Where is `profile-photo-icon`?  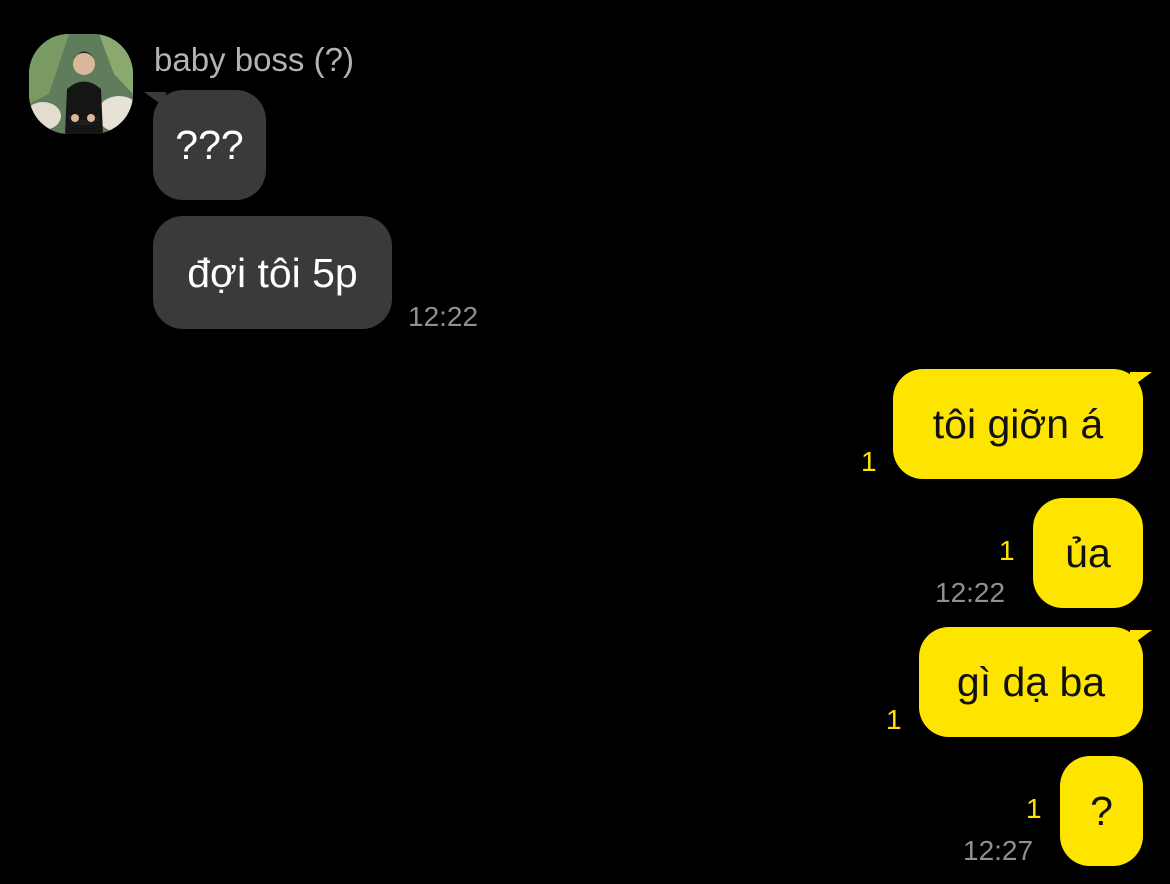
profile-photo-icon is located at coordinates (81, 84).